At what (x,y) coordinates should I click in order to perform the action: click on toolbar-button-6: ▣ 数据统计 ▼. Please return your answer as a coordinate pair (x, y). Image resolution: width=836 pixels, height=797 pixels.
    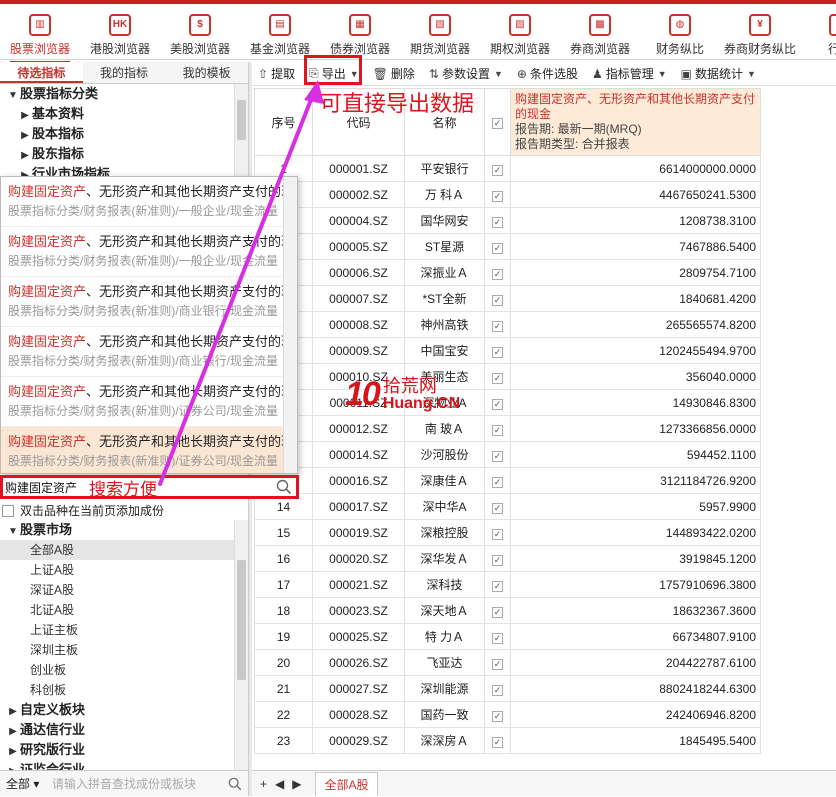
    Looking at the image, I should click on (718, 73).